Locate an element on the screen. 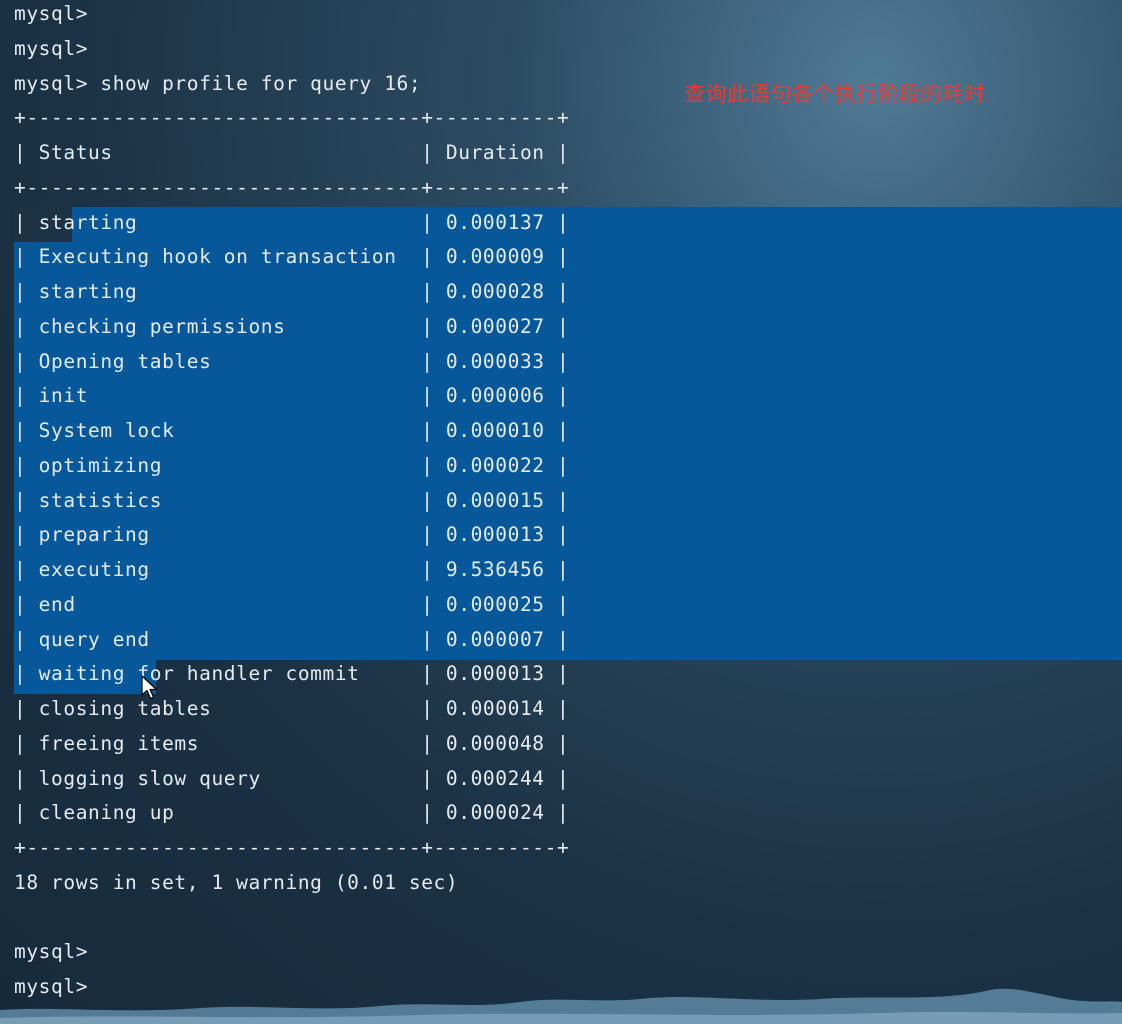 This screenshot has width=1122, height=1024. table-row: | init | 0.000006 | is located at coordinates (292, 396).